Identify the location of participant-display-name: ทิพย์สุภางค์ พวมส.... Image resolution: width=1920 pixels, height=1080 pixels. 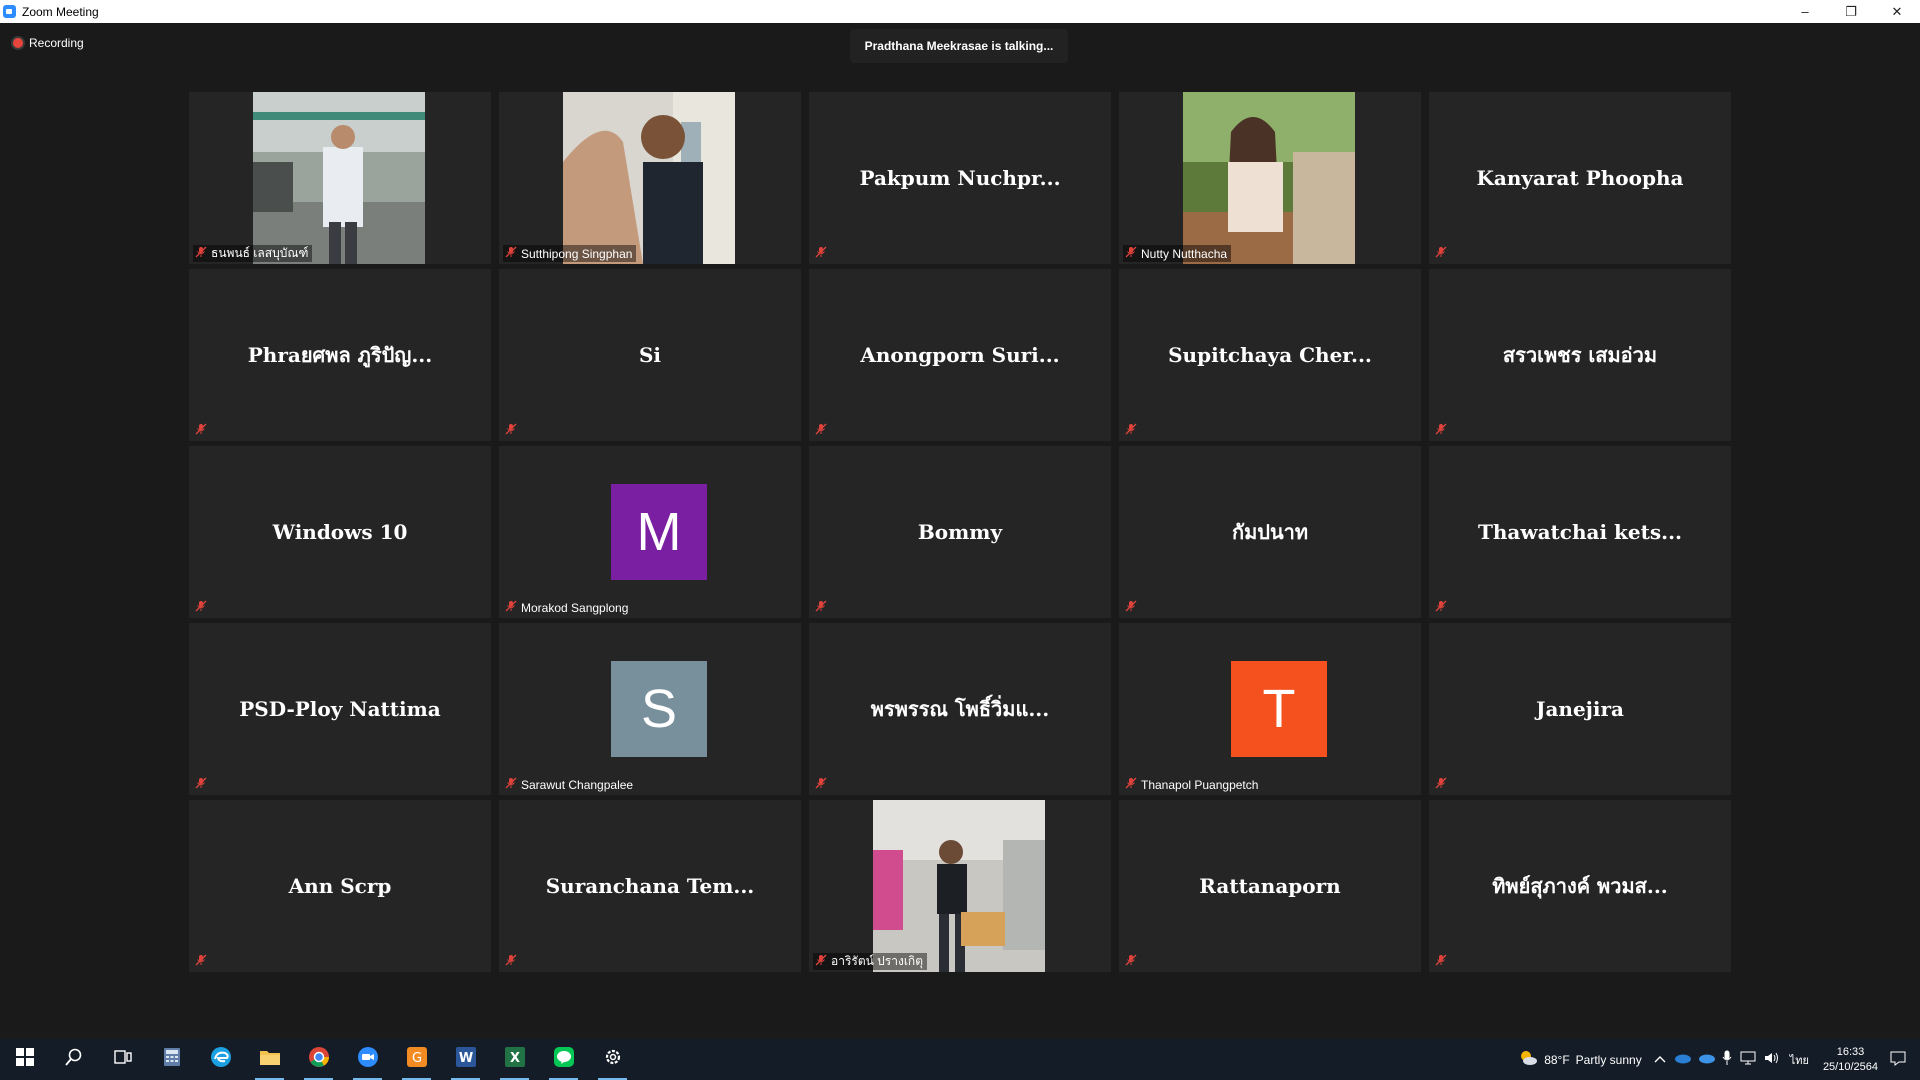
(1580, 886).